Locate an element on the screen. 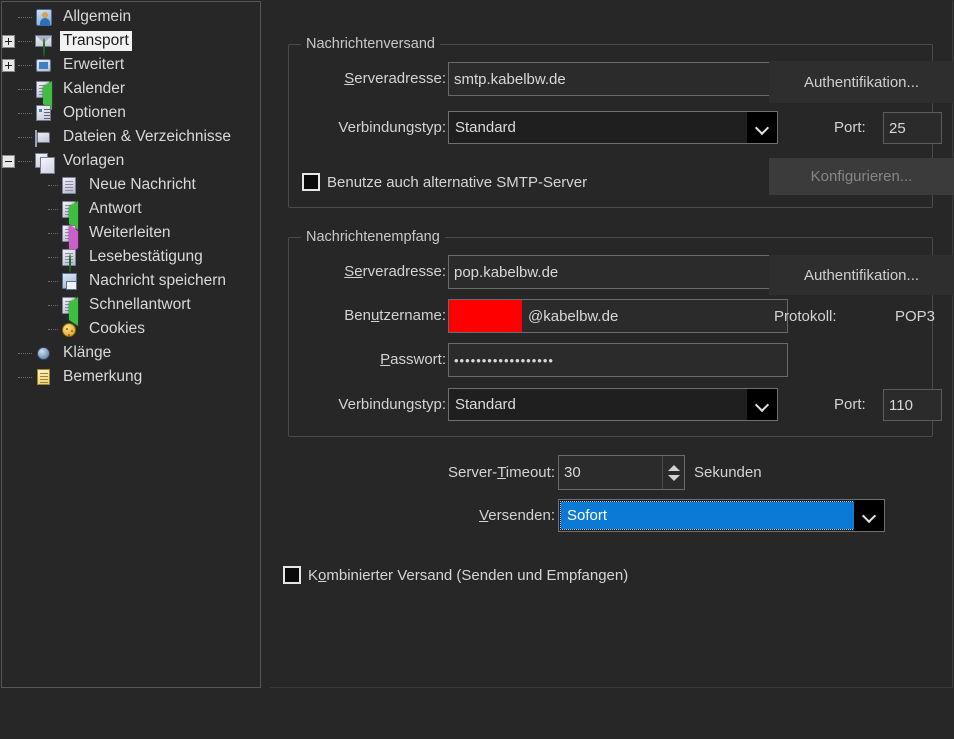 The height and width of the screenshot is (739, 954). receive-conn-value: Standard is located at coordinates (485, 404).